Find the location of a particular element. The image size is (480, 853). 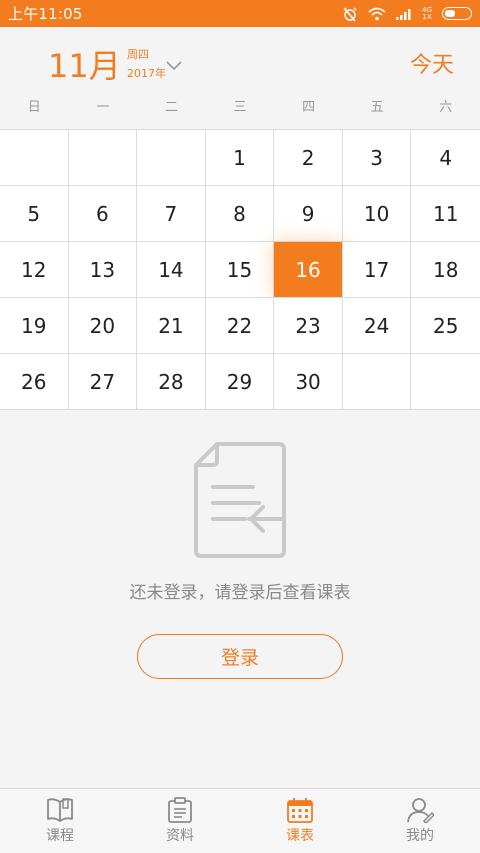

login-prompt-text: 还未登录，请登录后查看课表 is located at coordinates (240, 593).